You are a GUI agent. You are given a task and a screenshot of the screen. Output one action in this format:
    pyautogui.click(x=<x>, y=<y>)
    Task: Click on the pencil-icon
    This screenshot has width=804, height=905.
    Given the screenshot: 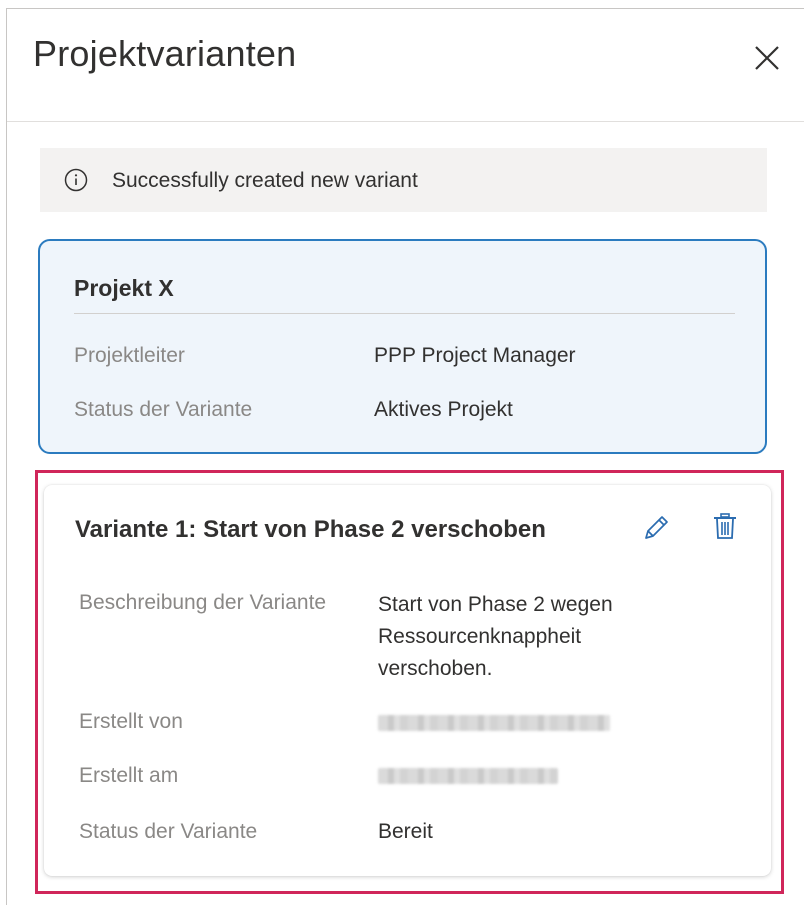 What is the action you would take?
    pyautogui.click(x=656, y=527)
    